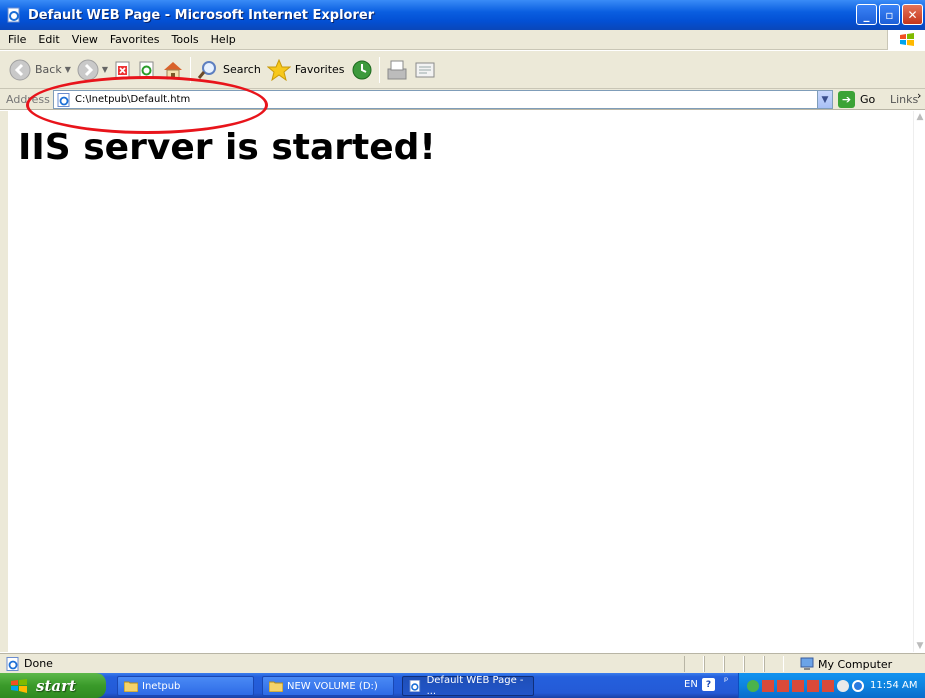  I want to click on favorites-label: Favorites, so click(319, 69).